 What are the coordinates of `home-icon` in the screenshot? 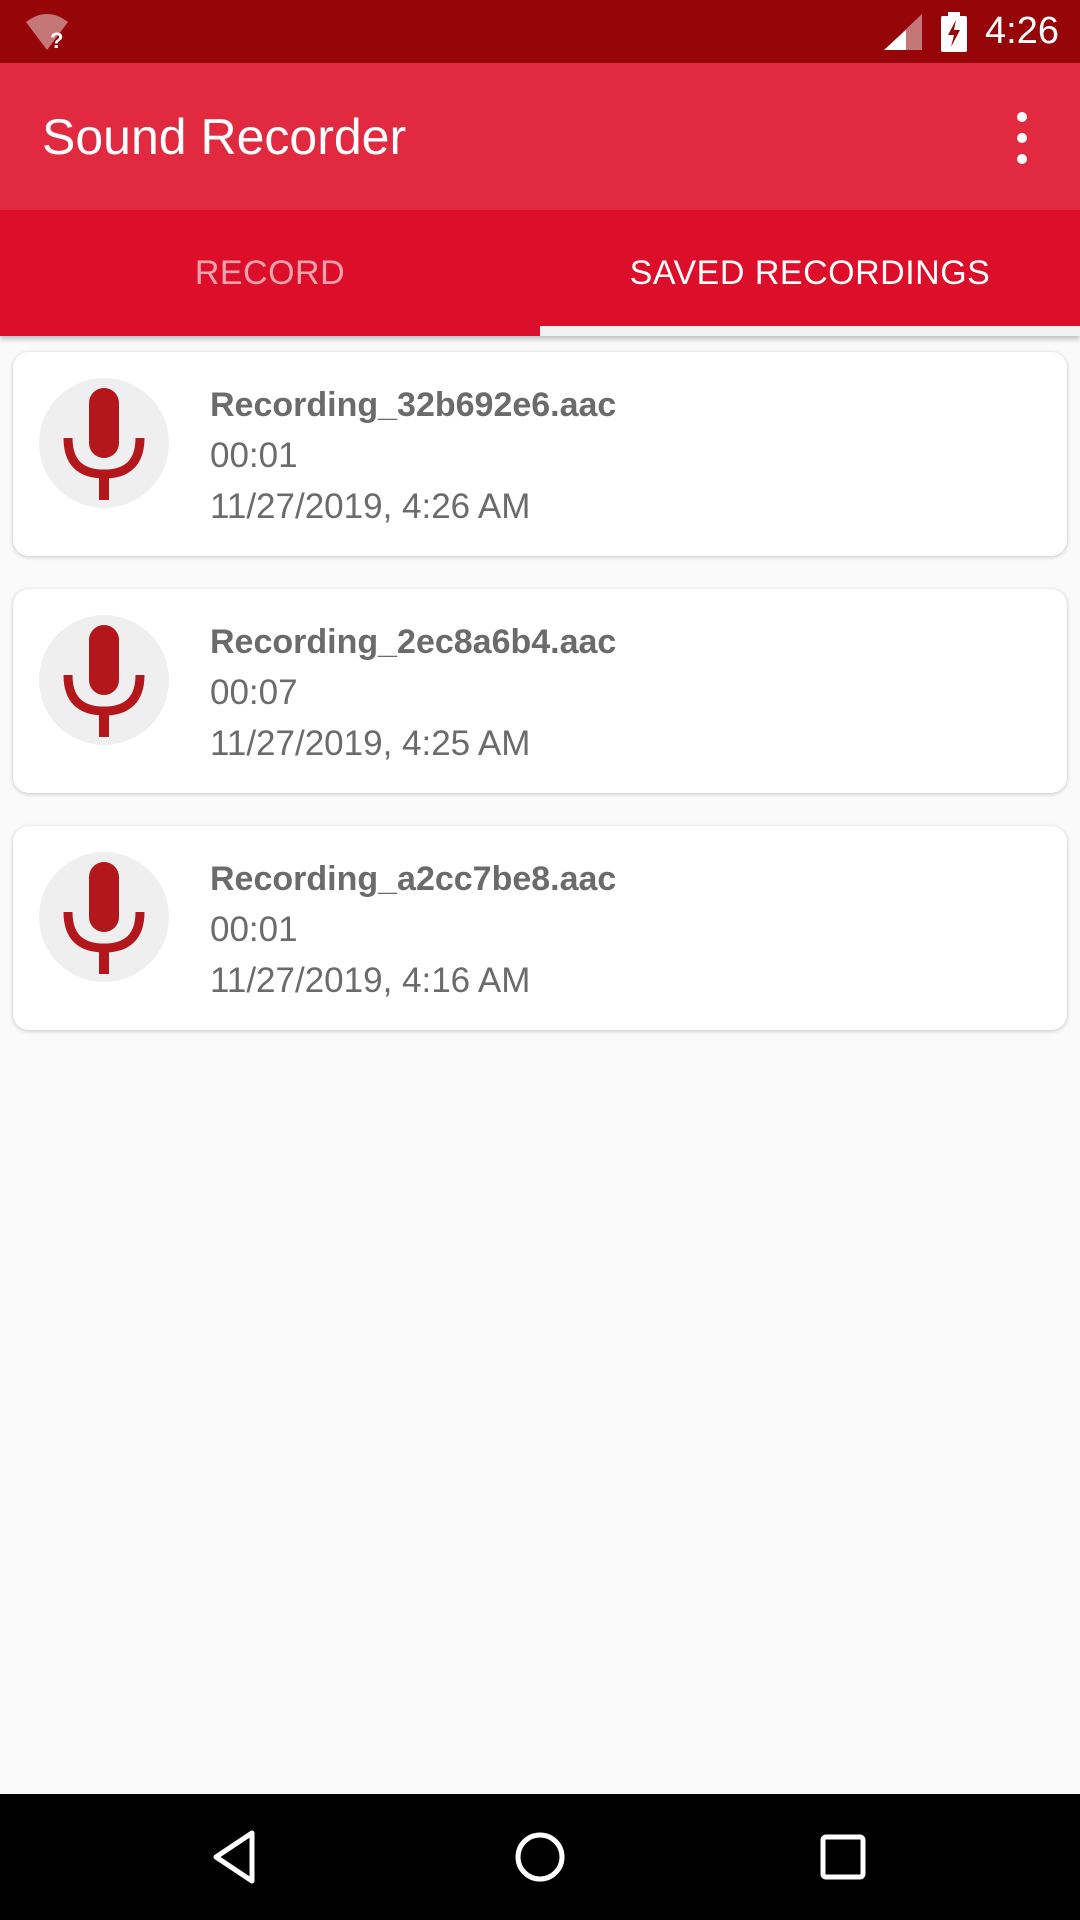 It's located at (540, 1857).